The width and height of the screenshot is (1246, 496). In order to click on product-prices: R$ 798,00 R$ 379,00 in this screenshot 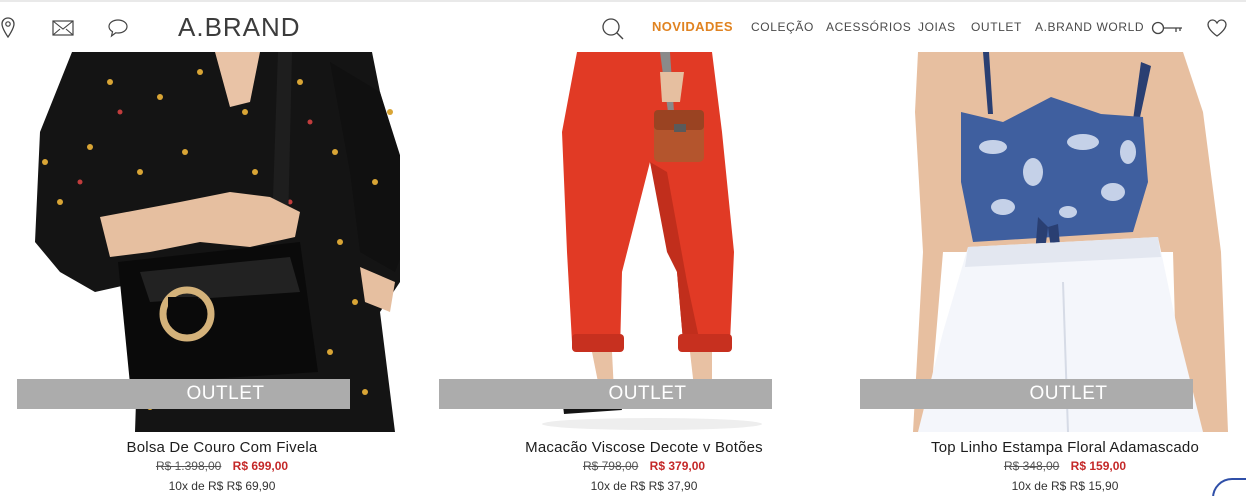, I will do `click(644, 466)`.